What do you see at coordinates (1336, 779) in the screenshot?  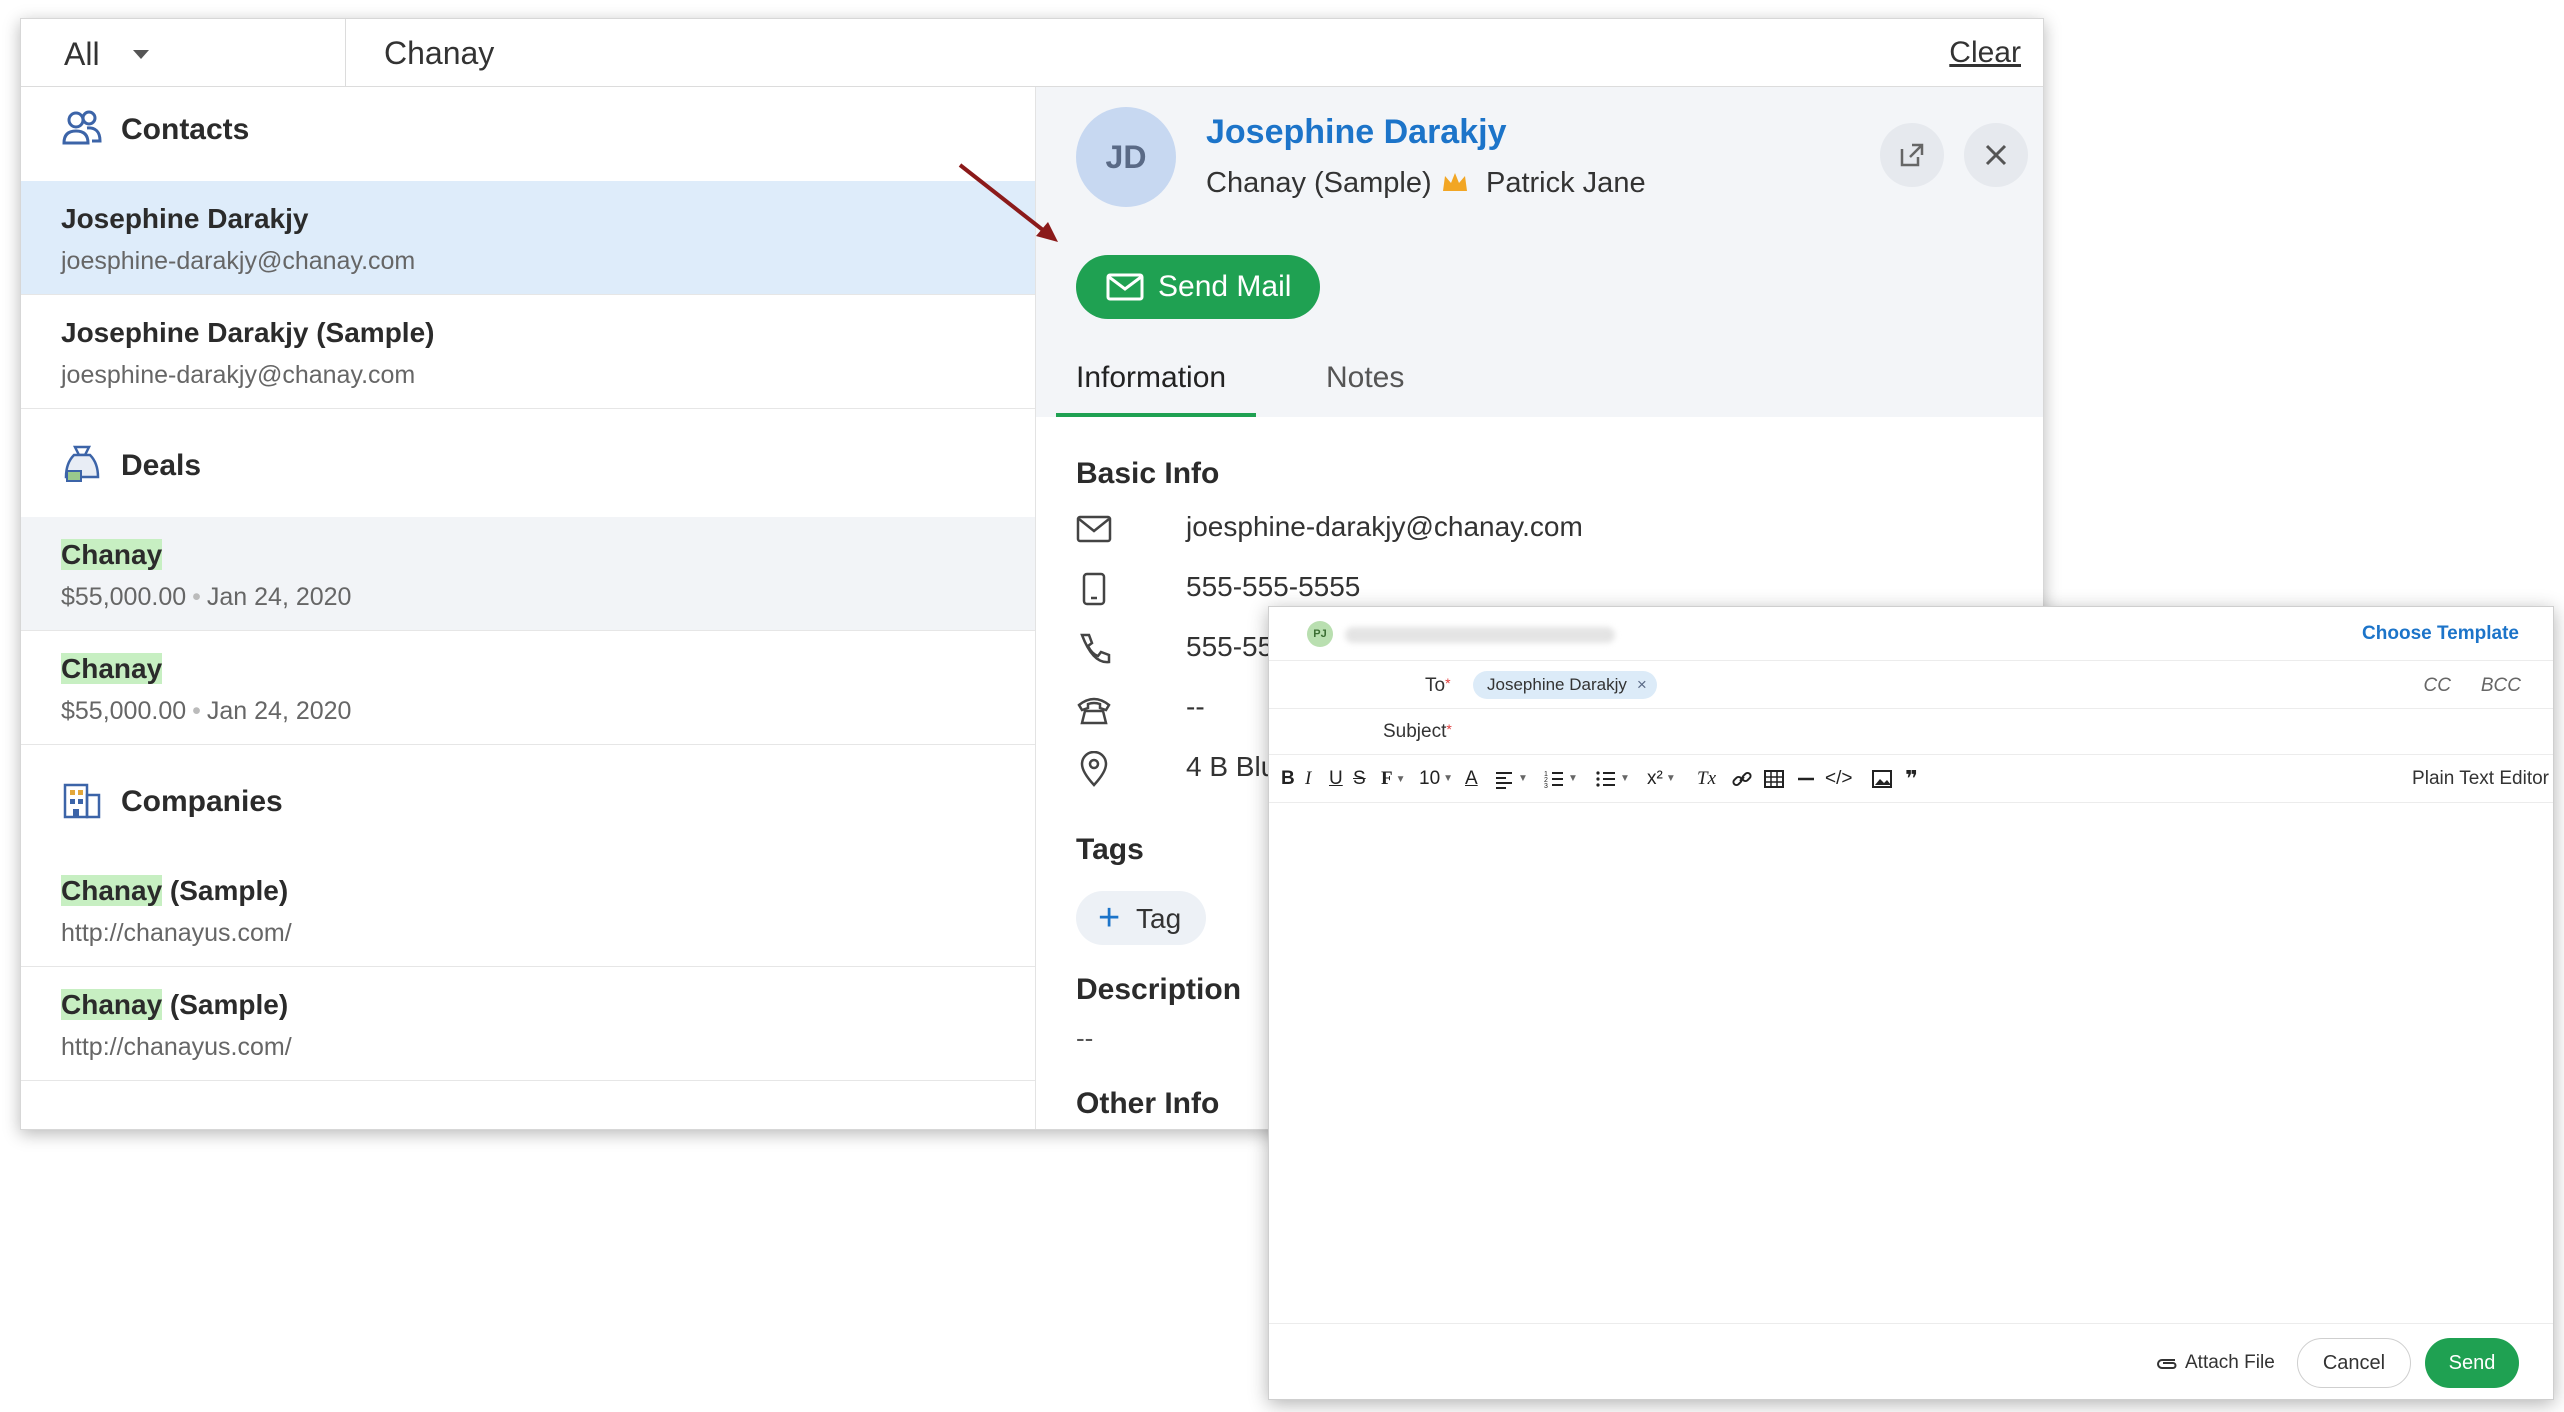 I see `underline-button: U` at bounding box center [1336, 779].